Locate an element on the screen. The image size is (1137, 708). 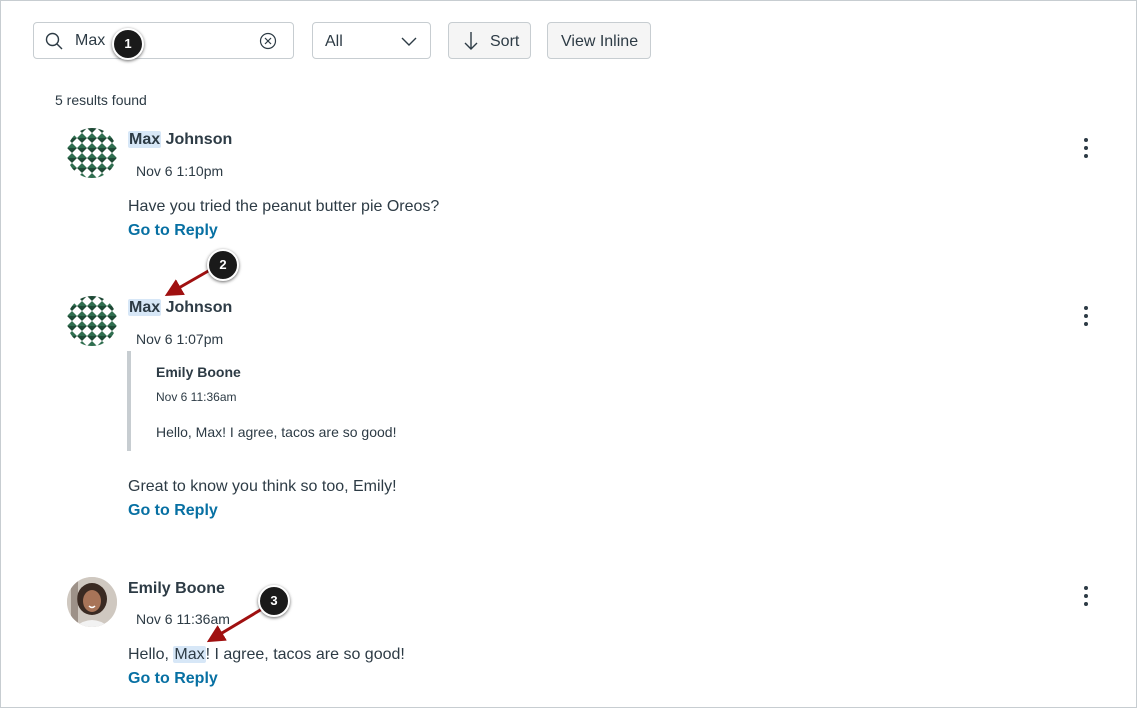
search-icon is located at coordinates (54, 41).